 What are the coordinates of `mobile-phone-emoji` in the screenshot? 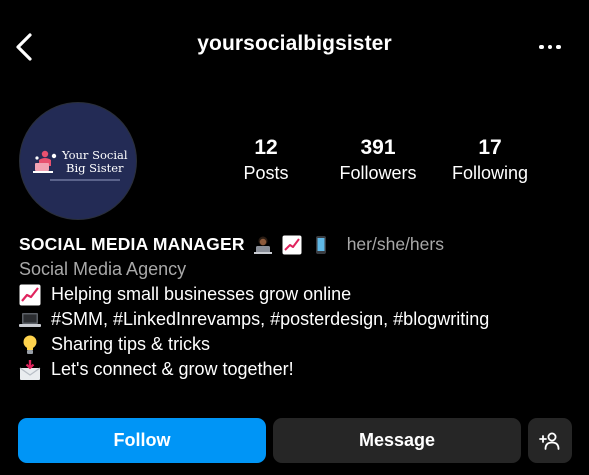 It's located at (320, 244).